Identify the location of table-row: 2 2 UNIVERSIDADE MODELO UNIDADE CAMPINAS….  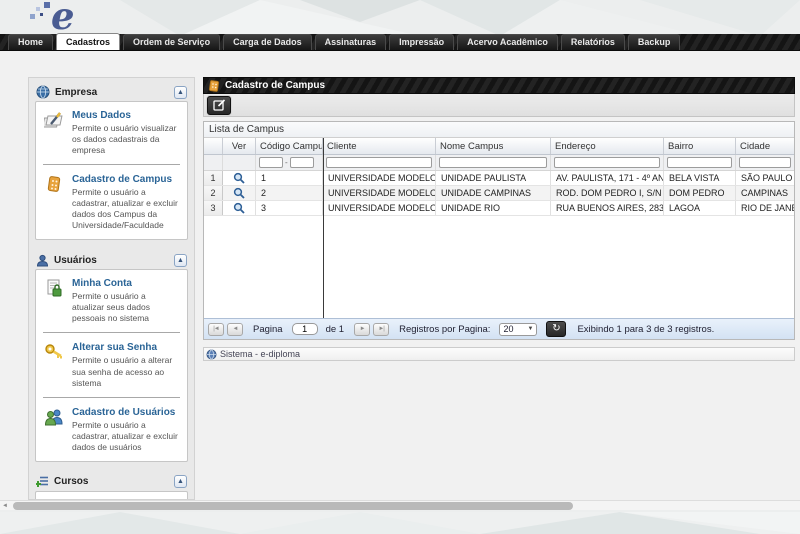
(499, 193).